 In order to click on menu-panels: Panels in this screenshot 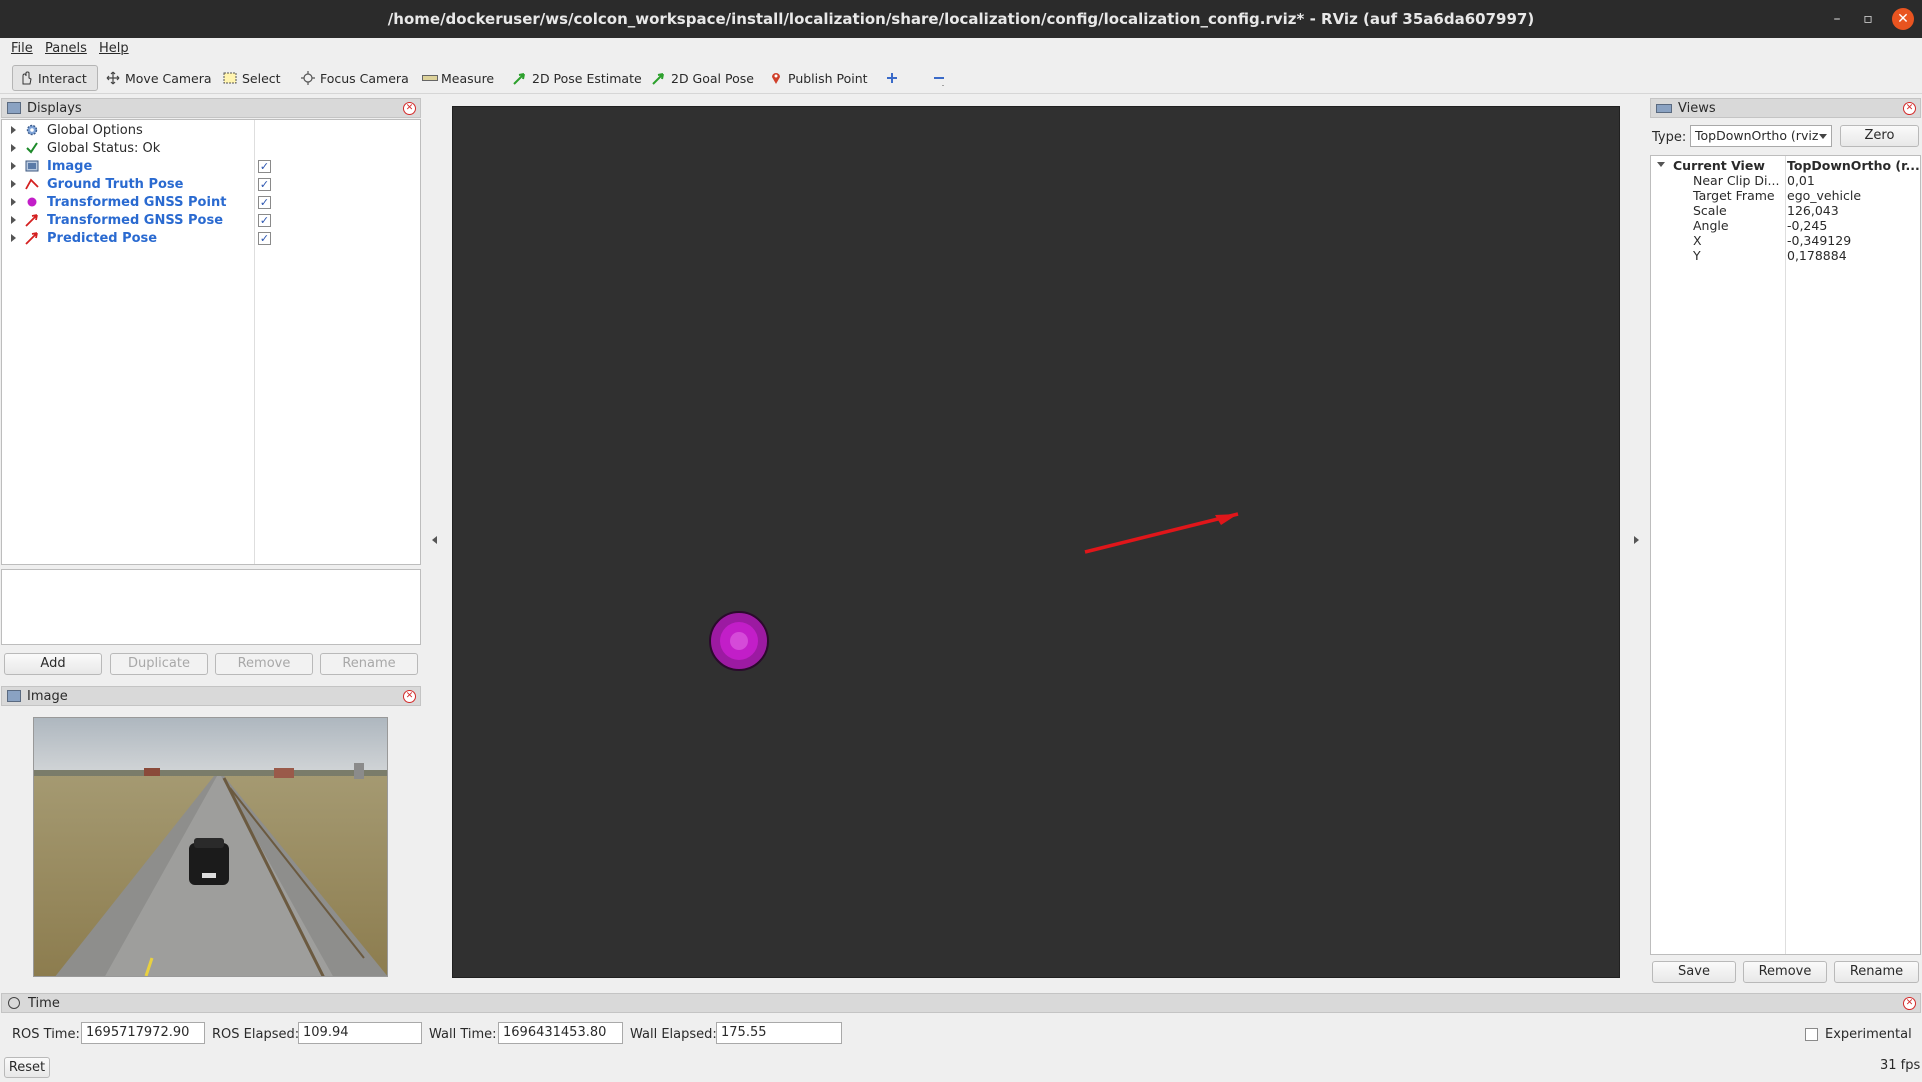, I will do `click(66, 48)`.